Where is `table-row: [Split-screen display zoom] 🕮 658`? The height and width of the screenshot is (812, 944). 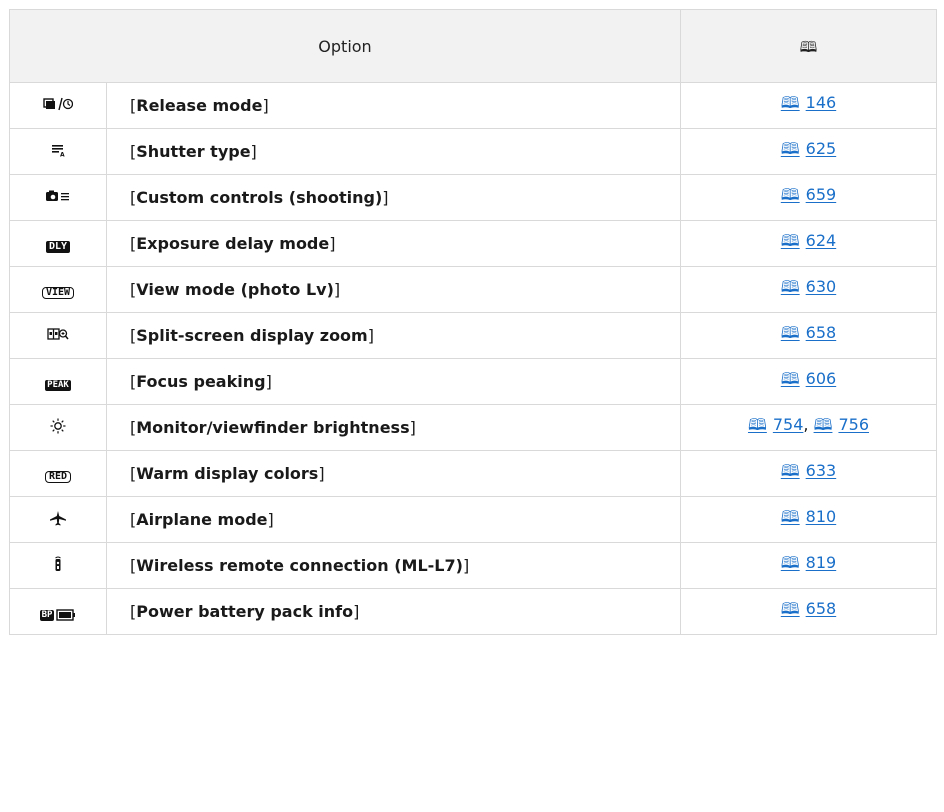
table-row: [Split-screen display zoom] 🕮 658 is located at coordinates (473, 335).